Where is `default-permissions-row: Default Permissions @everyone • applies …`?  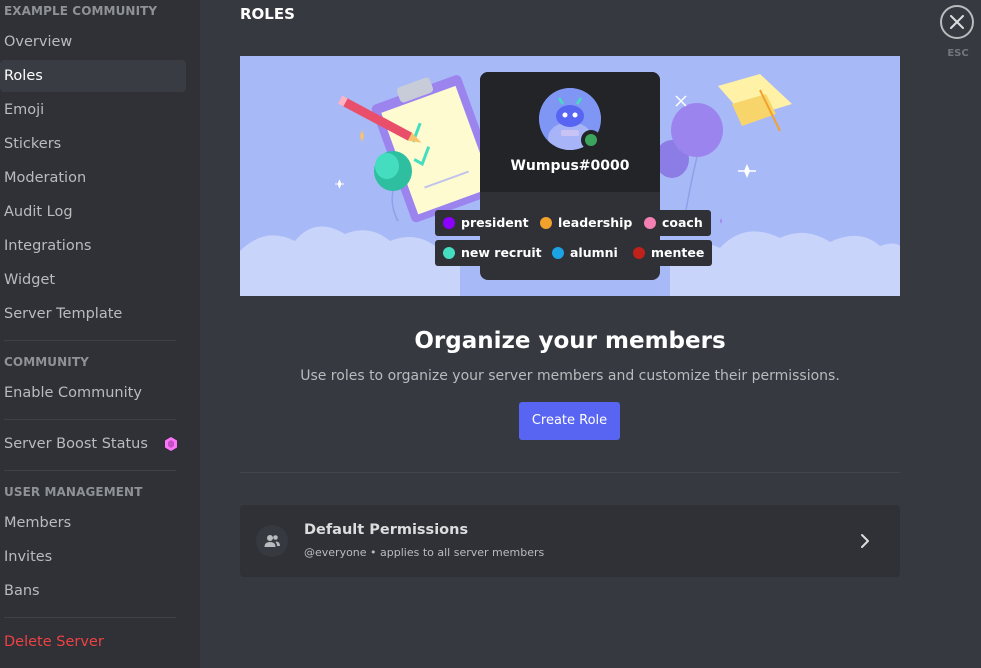 default-permissions-row: Default Permissions @everyone • applies … is located at coordinates (570, 541).